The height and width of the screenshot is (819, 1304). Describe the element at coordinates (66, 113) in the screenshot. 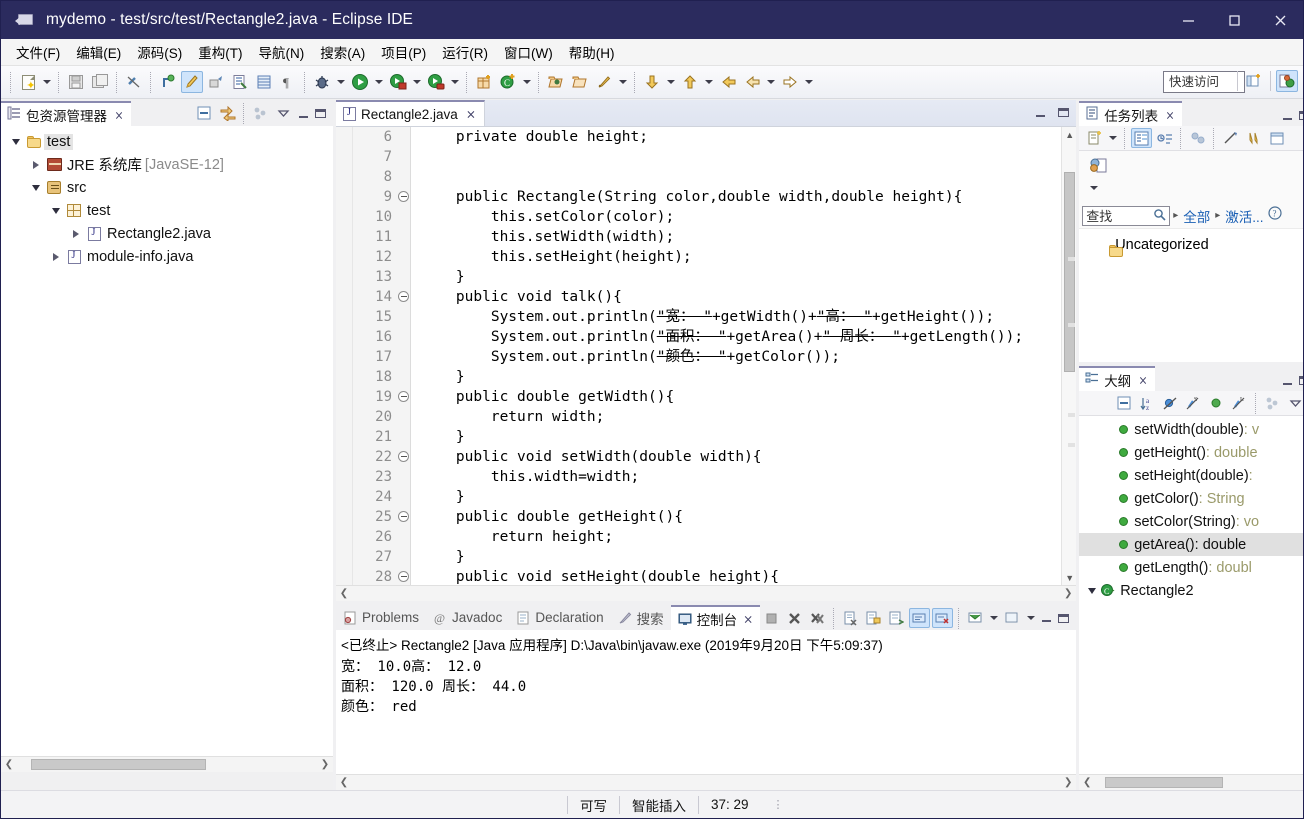

I see `tab-package-explorer: 包资源管理器 ⨯` at that location.